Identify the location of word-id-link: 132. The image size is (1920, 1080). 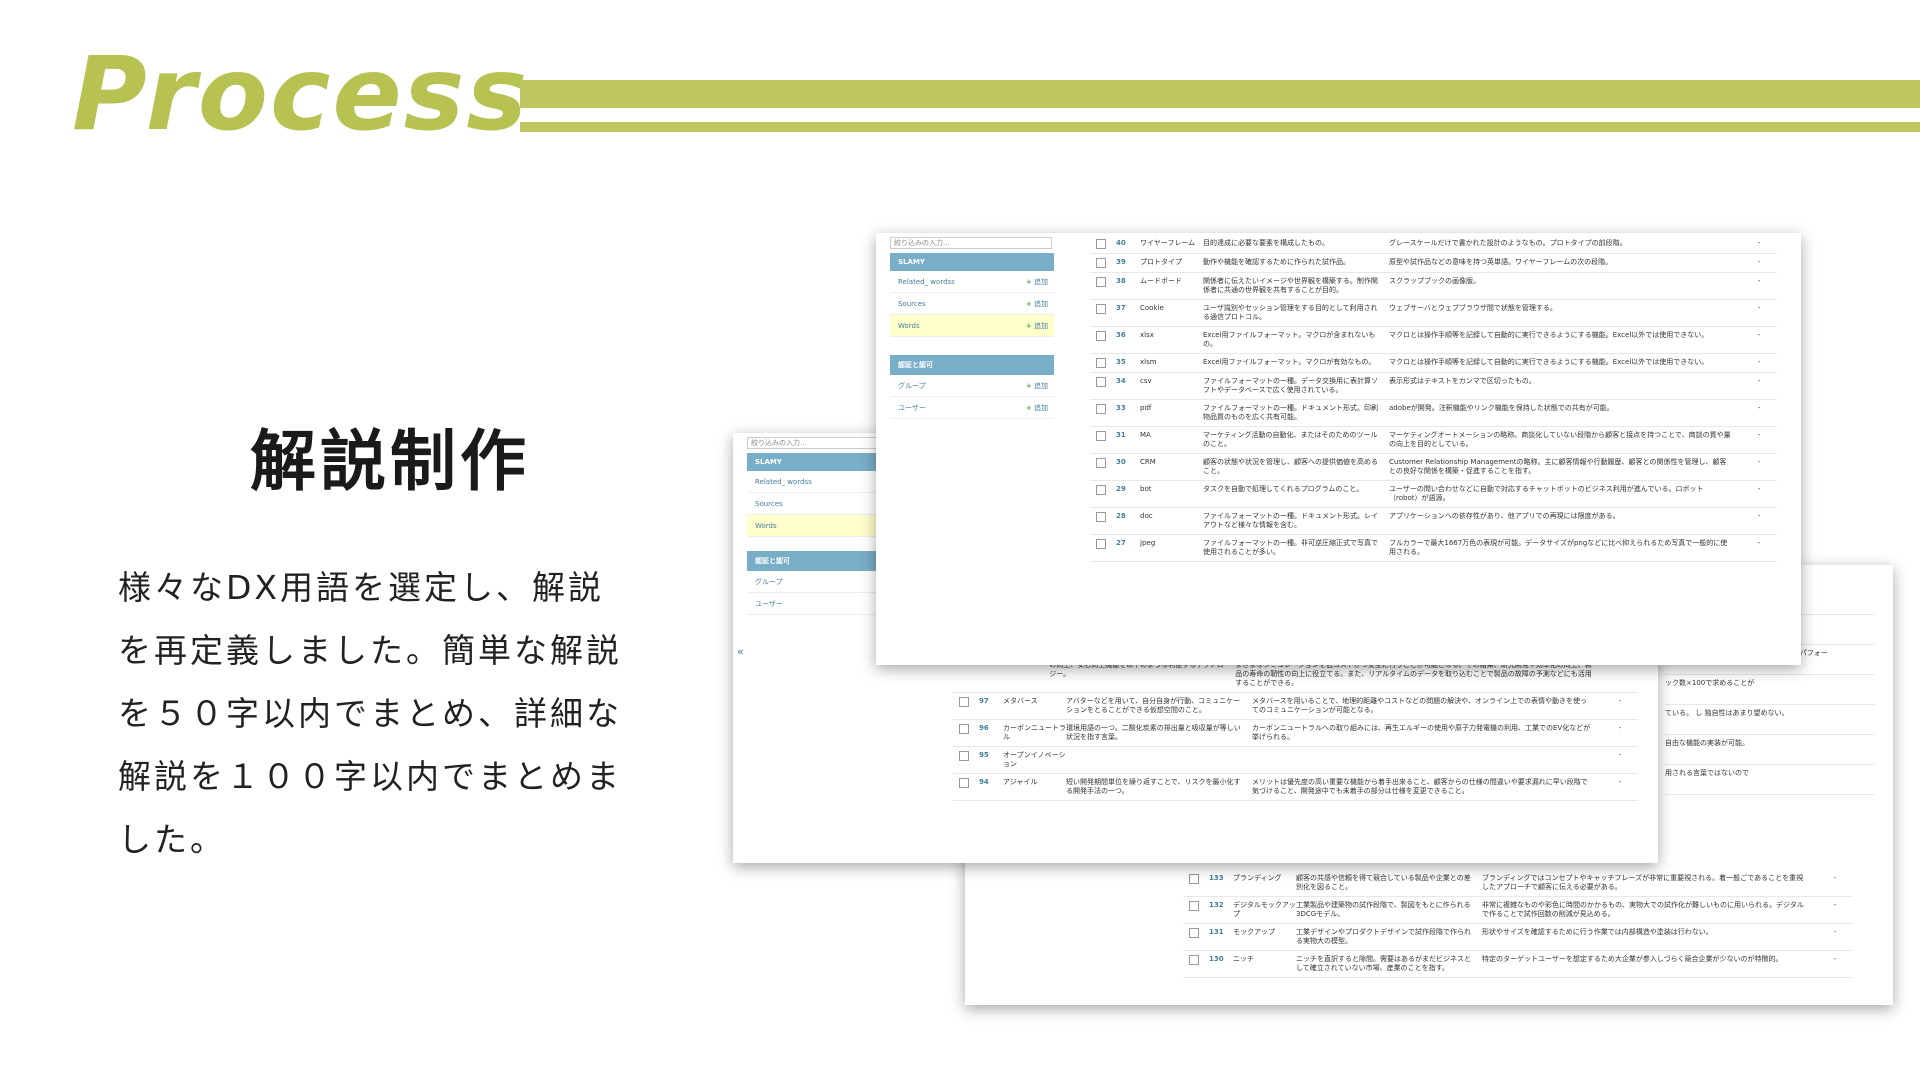
(1221, 910).